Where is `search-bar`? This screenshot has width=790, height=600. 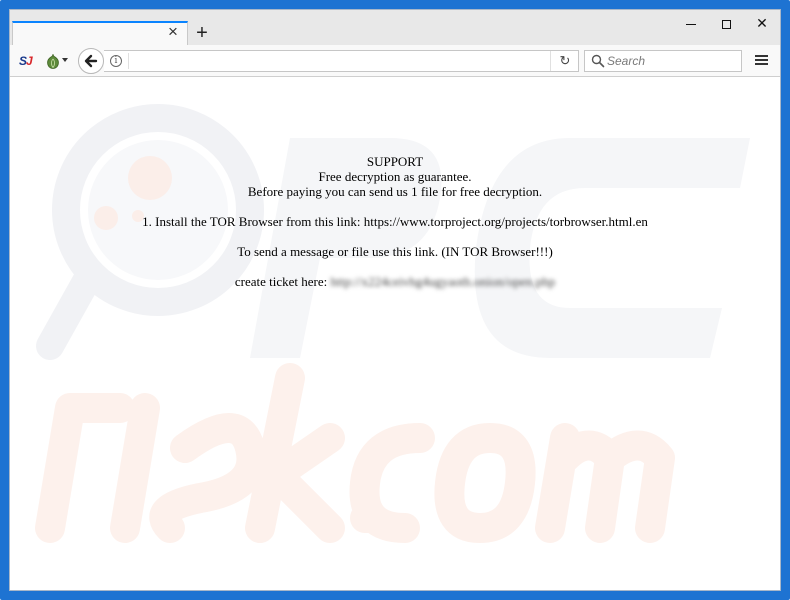
search-bar is located at coordinates (663, 61).